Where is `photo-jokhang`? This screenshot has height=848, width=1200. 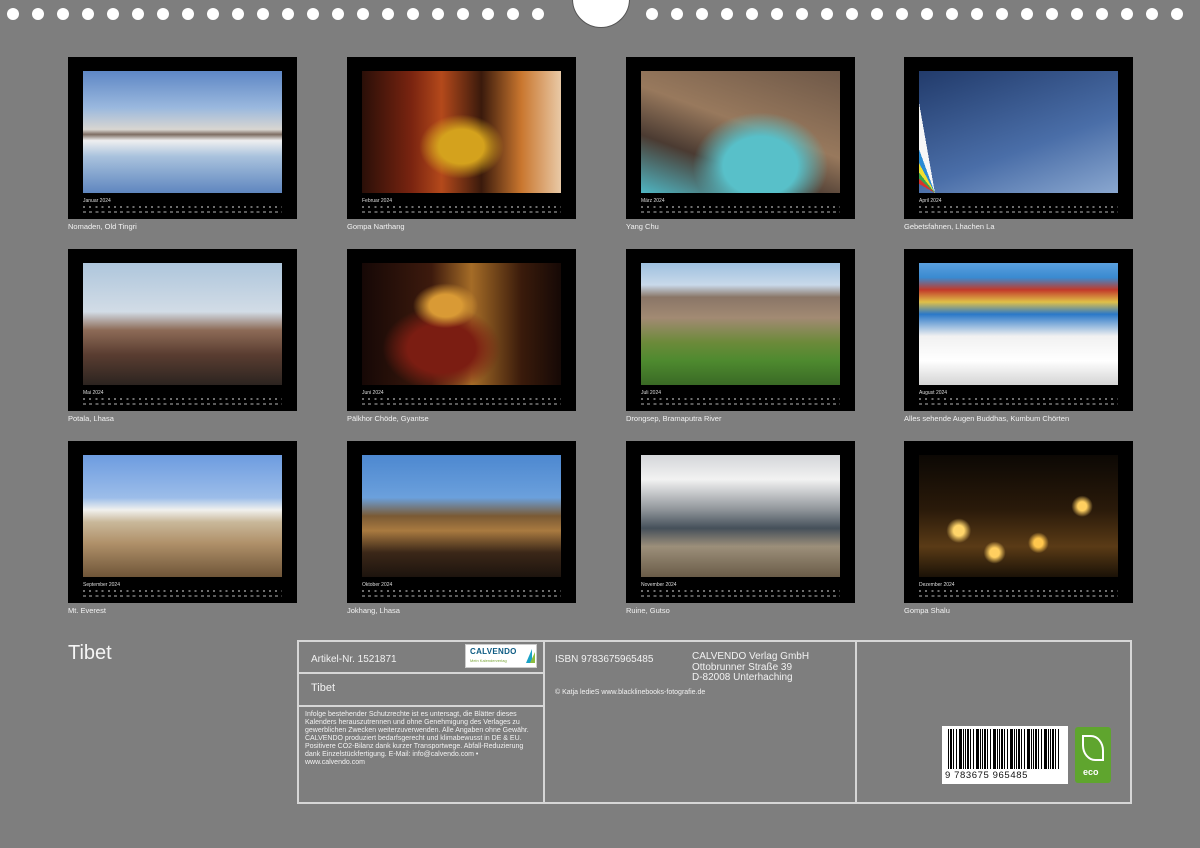 photo-jokhang is located at coordinates (461, 516).